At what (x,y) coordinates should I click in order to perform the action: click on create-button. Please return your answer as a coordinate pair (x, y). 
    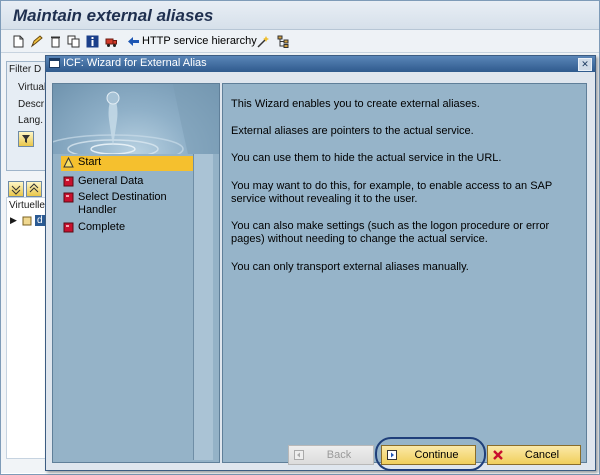
    Looking at the image, I should click on (18, 41).